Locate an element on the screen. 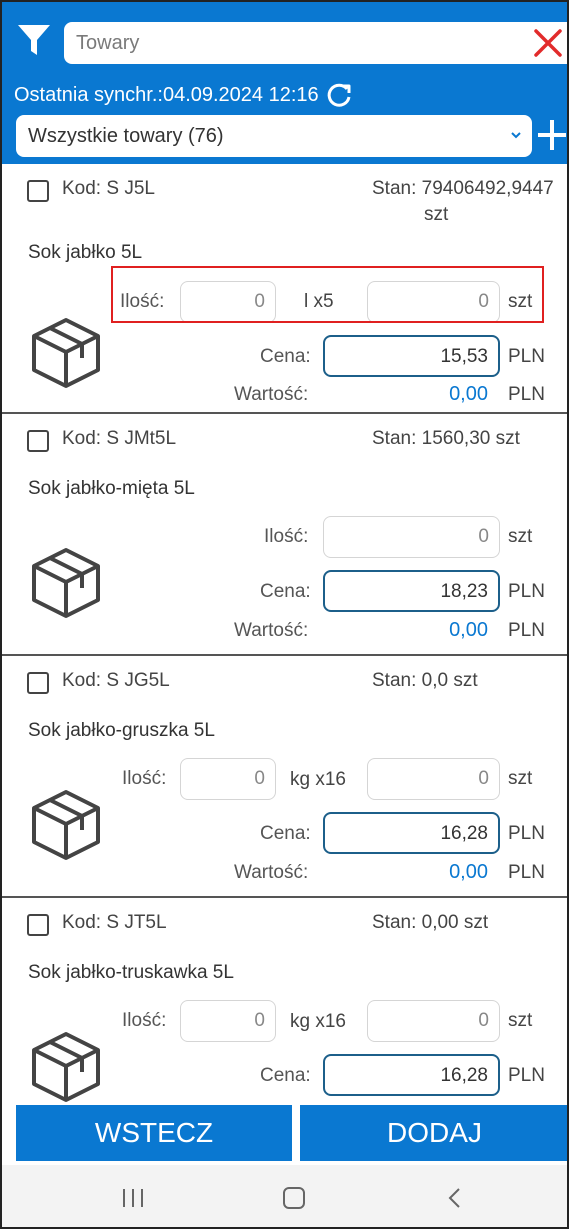 The width and height of the screenshot is (569, 1229). product-code: Kod: S J5L is located at coordinates (108, 188).